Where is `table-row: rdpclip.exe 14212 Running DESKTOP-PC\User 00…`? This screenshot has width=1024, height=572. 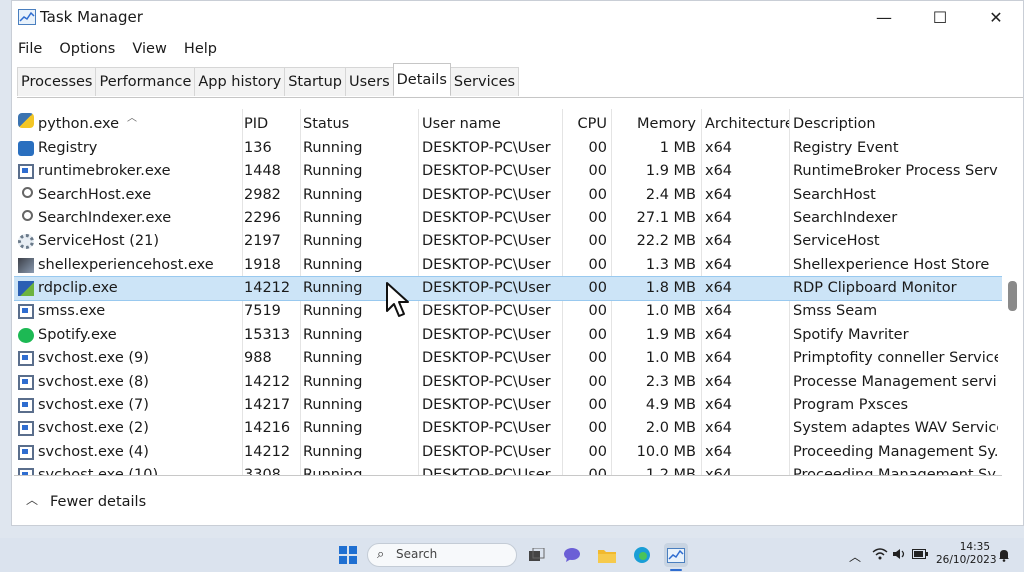 table-row: rdpclip.exe 14212 Running DESKTOP-PC\User 00… is located at coordinates (508, 289).